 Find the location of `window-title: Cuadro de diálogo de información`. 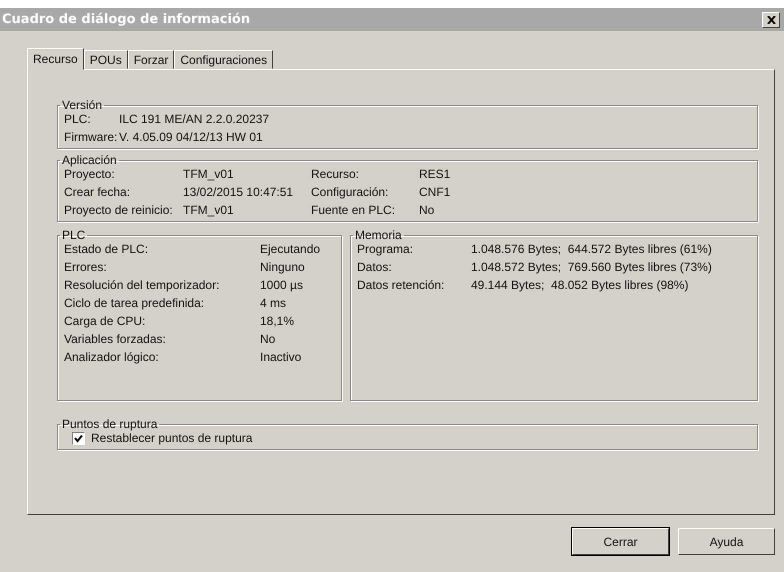

window-title: Cuadro de diálogo de información is located at coordinates (126, 19).